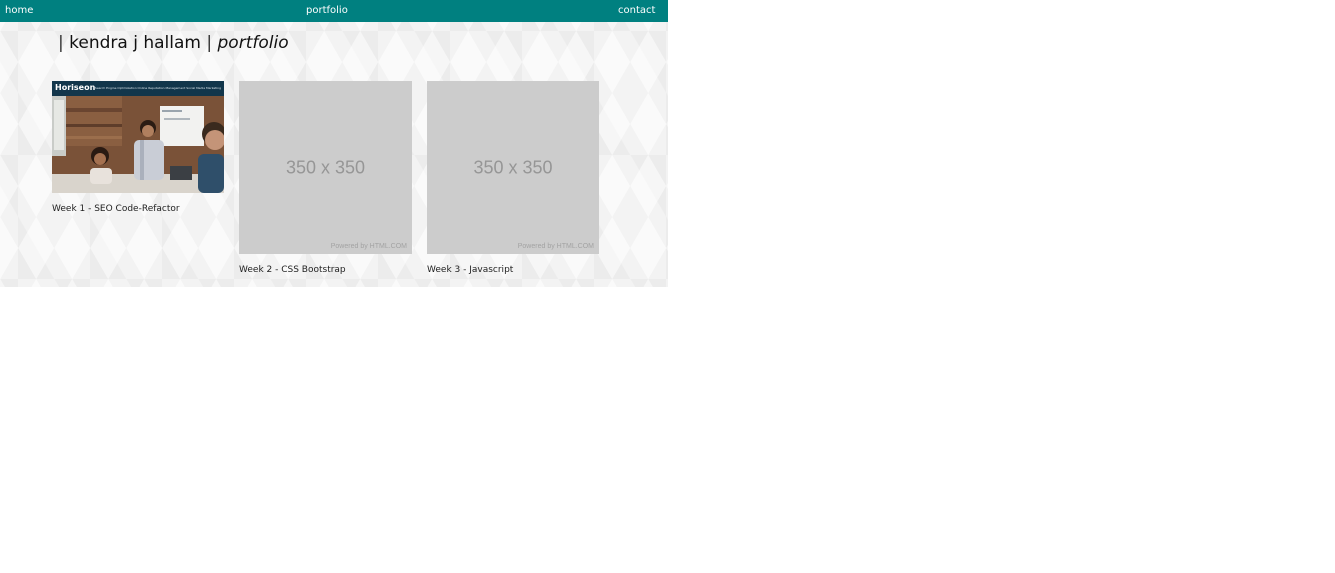 The image size is (1335, 573). I want to click on page-title: | kendra j hallam | portfolio, so click(173, 43).